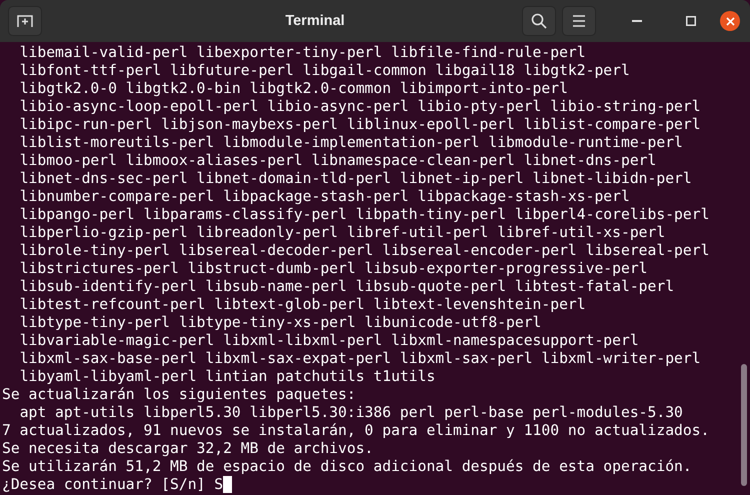 Image resolution: width=750 pixels, height=495 pixels. I want to click on menu-button, so click(579, 21).